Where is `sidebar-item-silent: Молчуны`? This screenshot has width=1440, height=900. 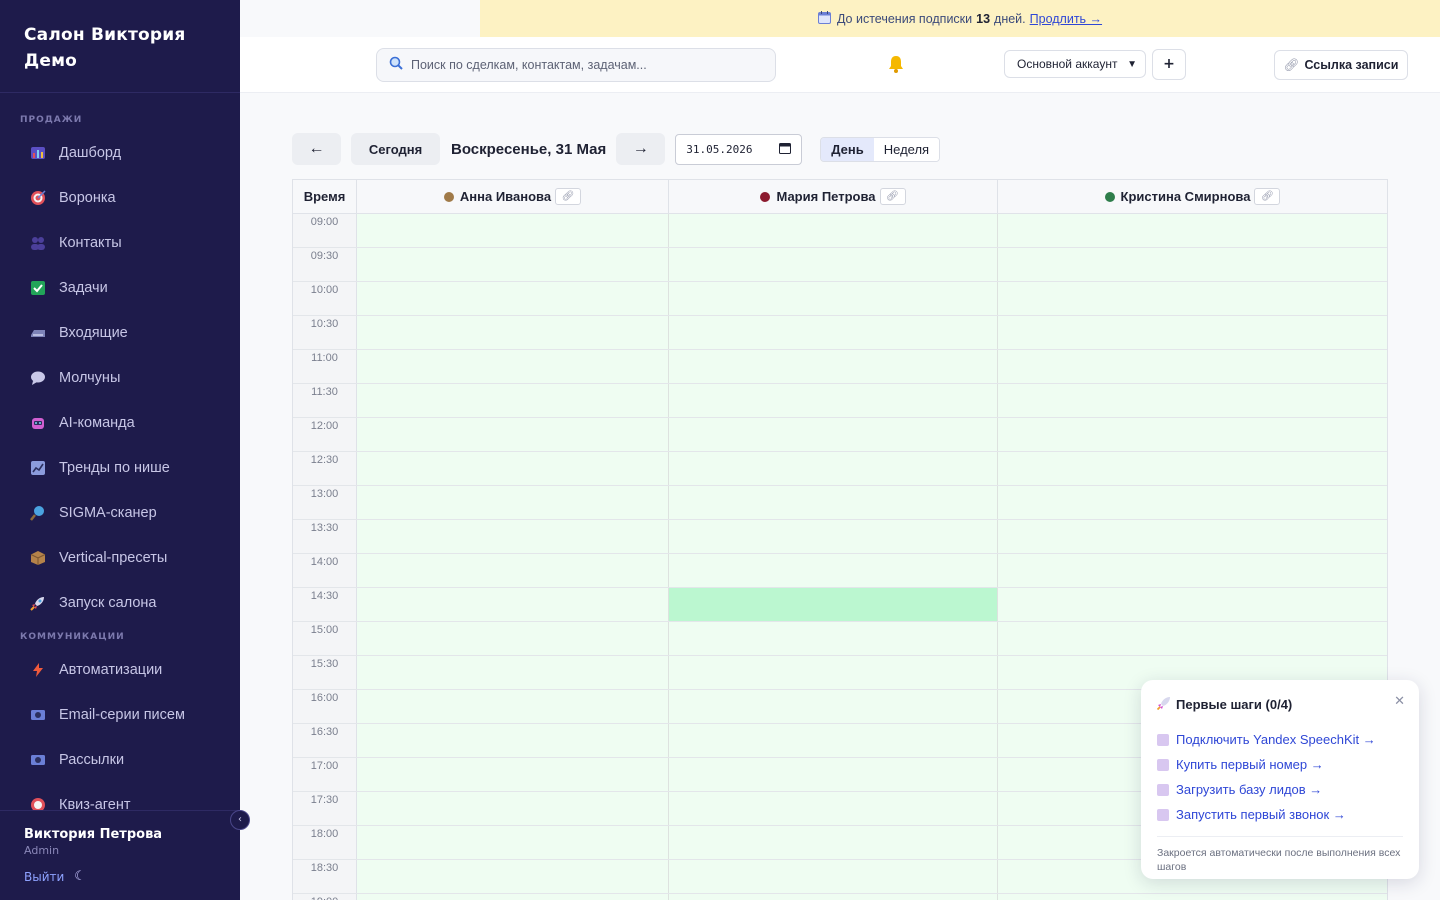 sidebar-item-silent: Молчуны is located at coordinates (120, 377).